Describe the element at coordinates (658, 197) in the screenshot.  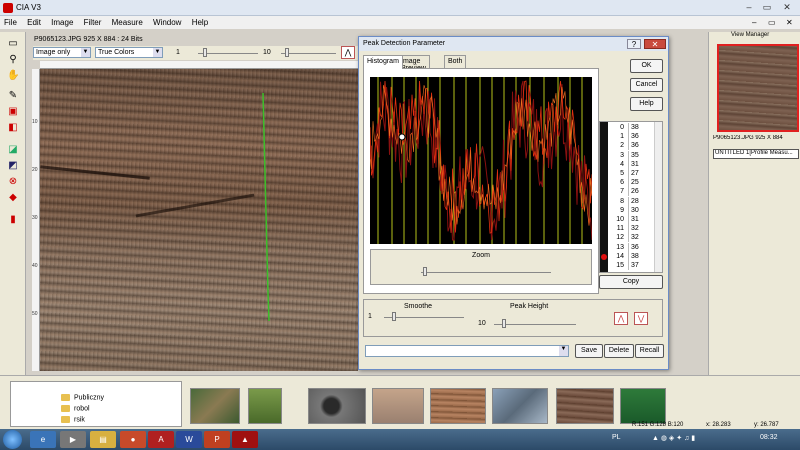
I see `peak-list-scrollbar` at that location.